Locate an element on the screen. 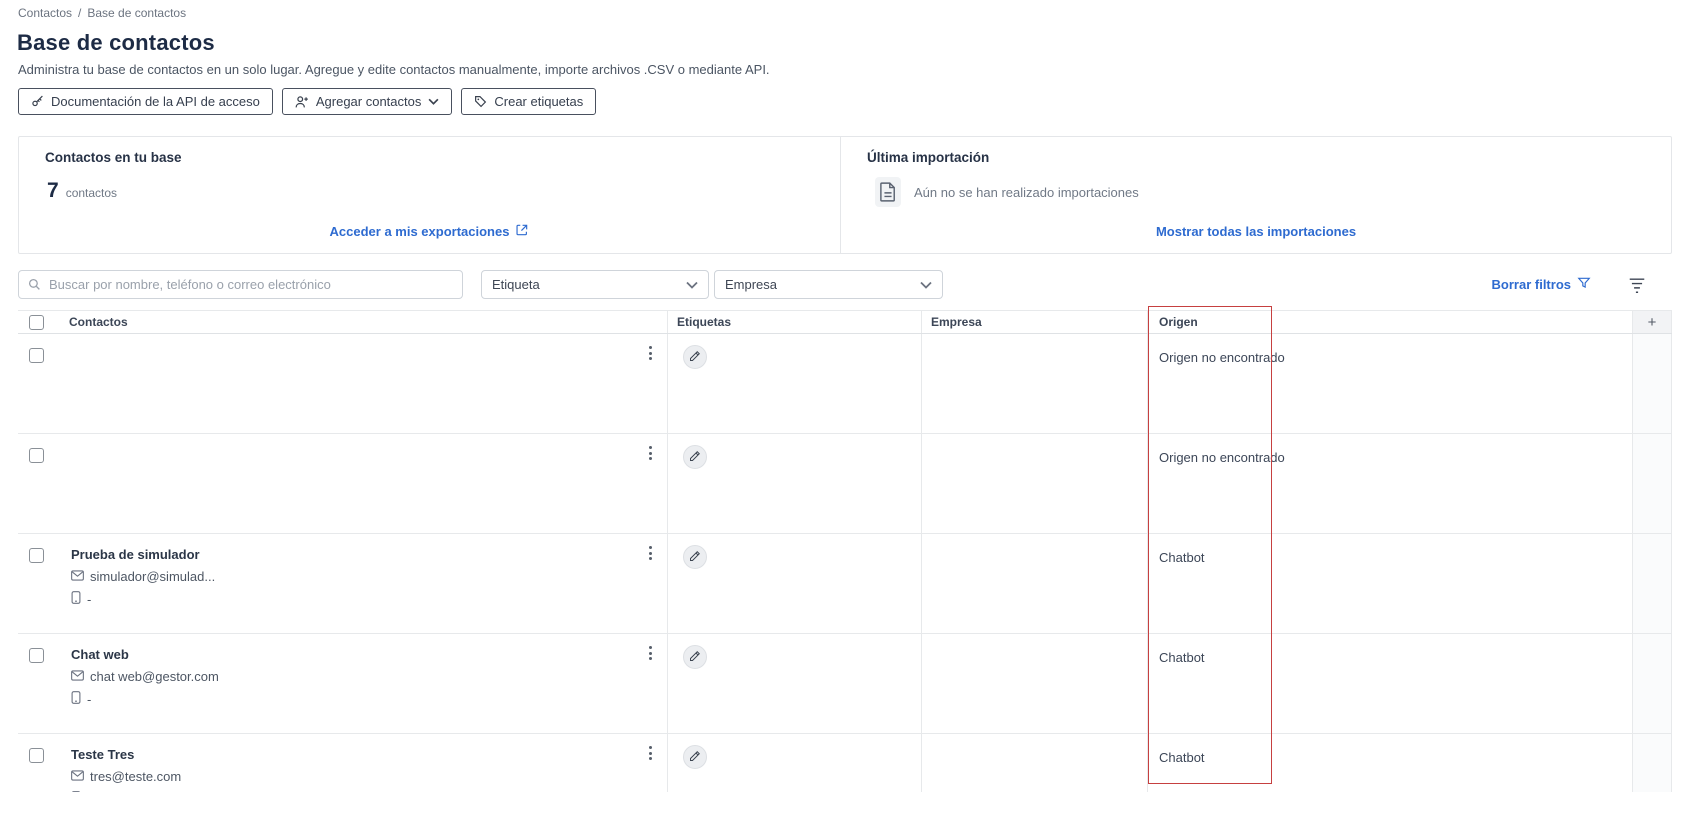 This screenshot has width=1689, height=819. contacts-count-number: 7 is located at coordinates (53, 190).